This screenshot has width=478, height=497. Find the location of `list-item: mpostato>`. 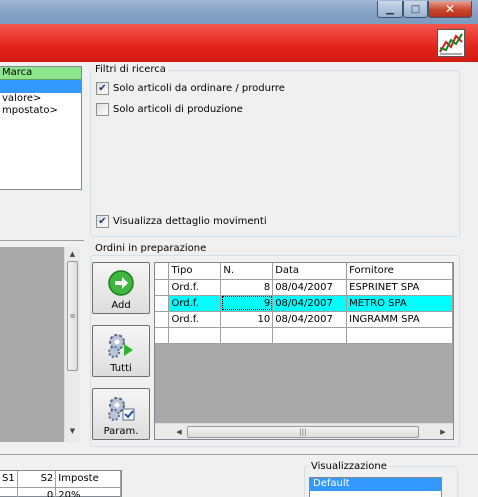

list-item: mpostato> is located at coordinates (40, 111).